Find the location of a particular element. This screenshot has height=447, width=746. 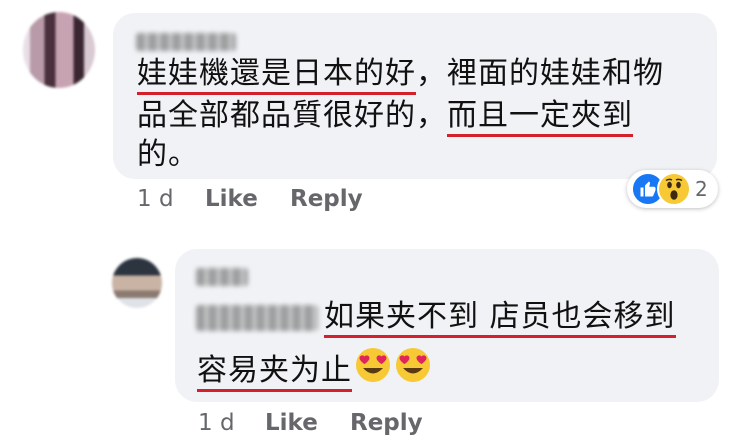

reply-link: Reply is located at coordinates (326, 199).